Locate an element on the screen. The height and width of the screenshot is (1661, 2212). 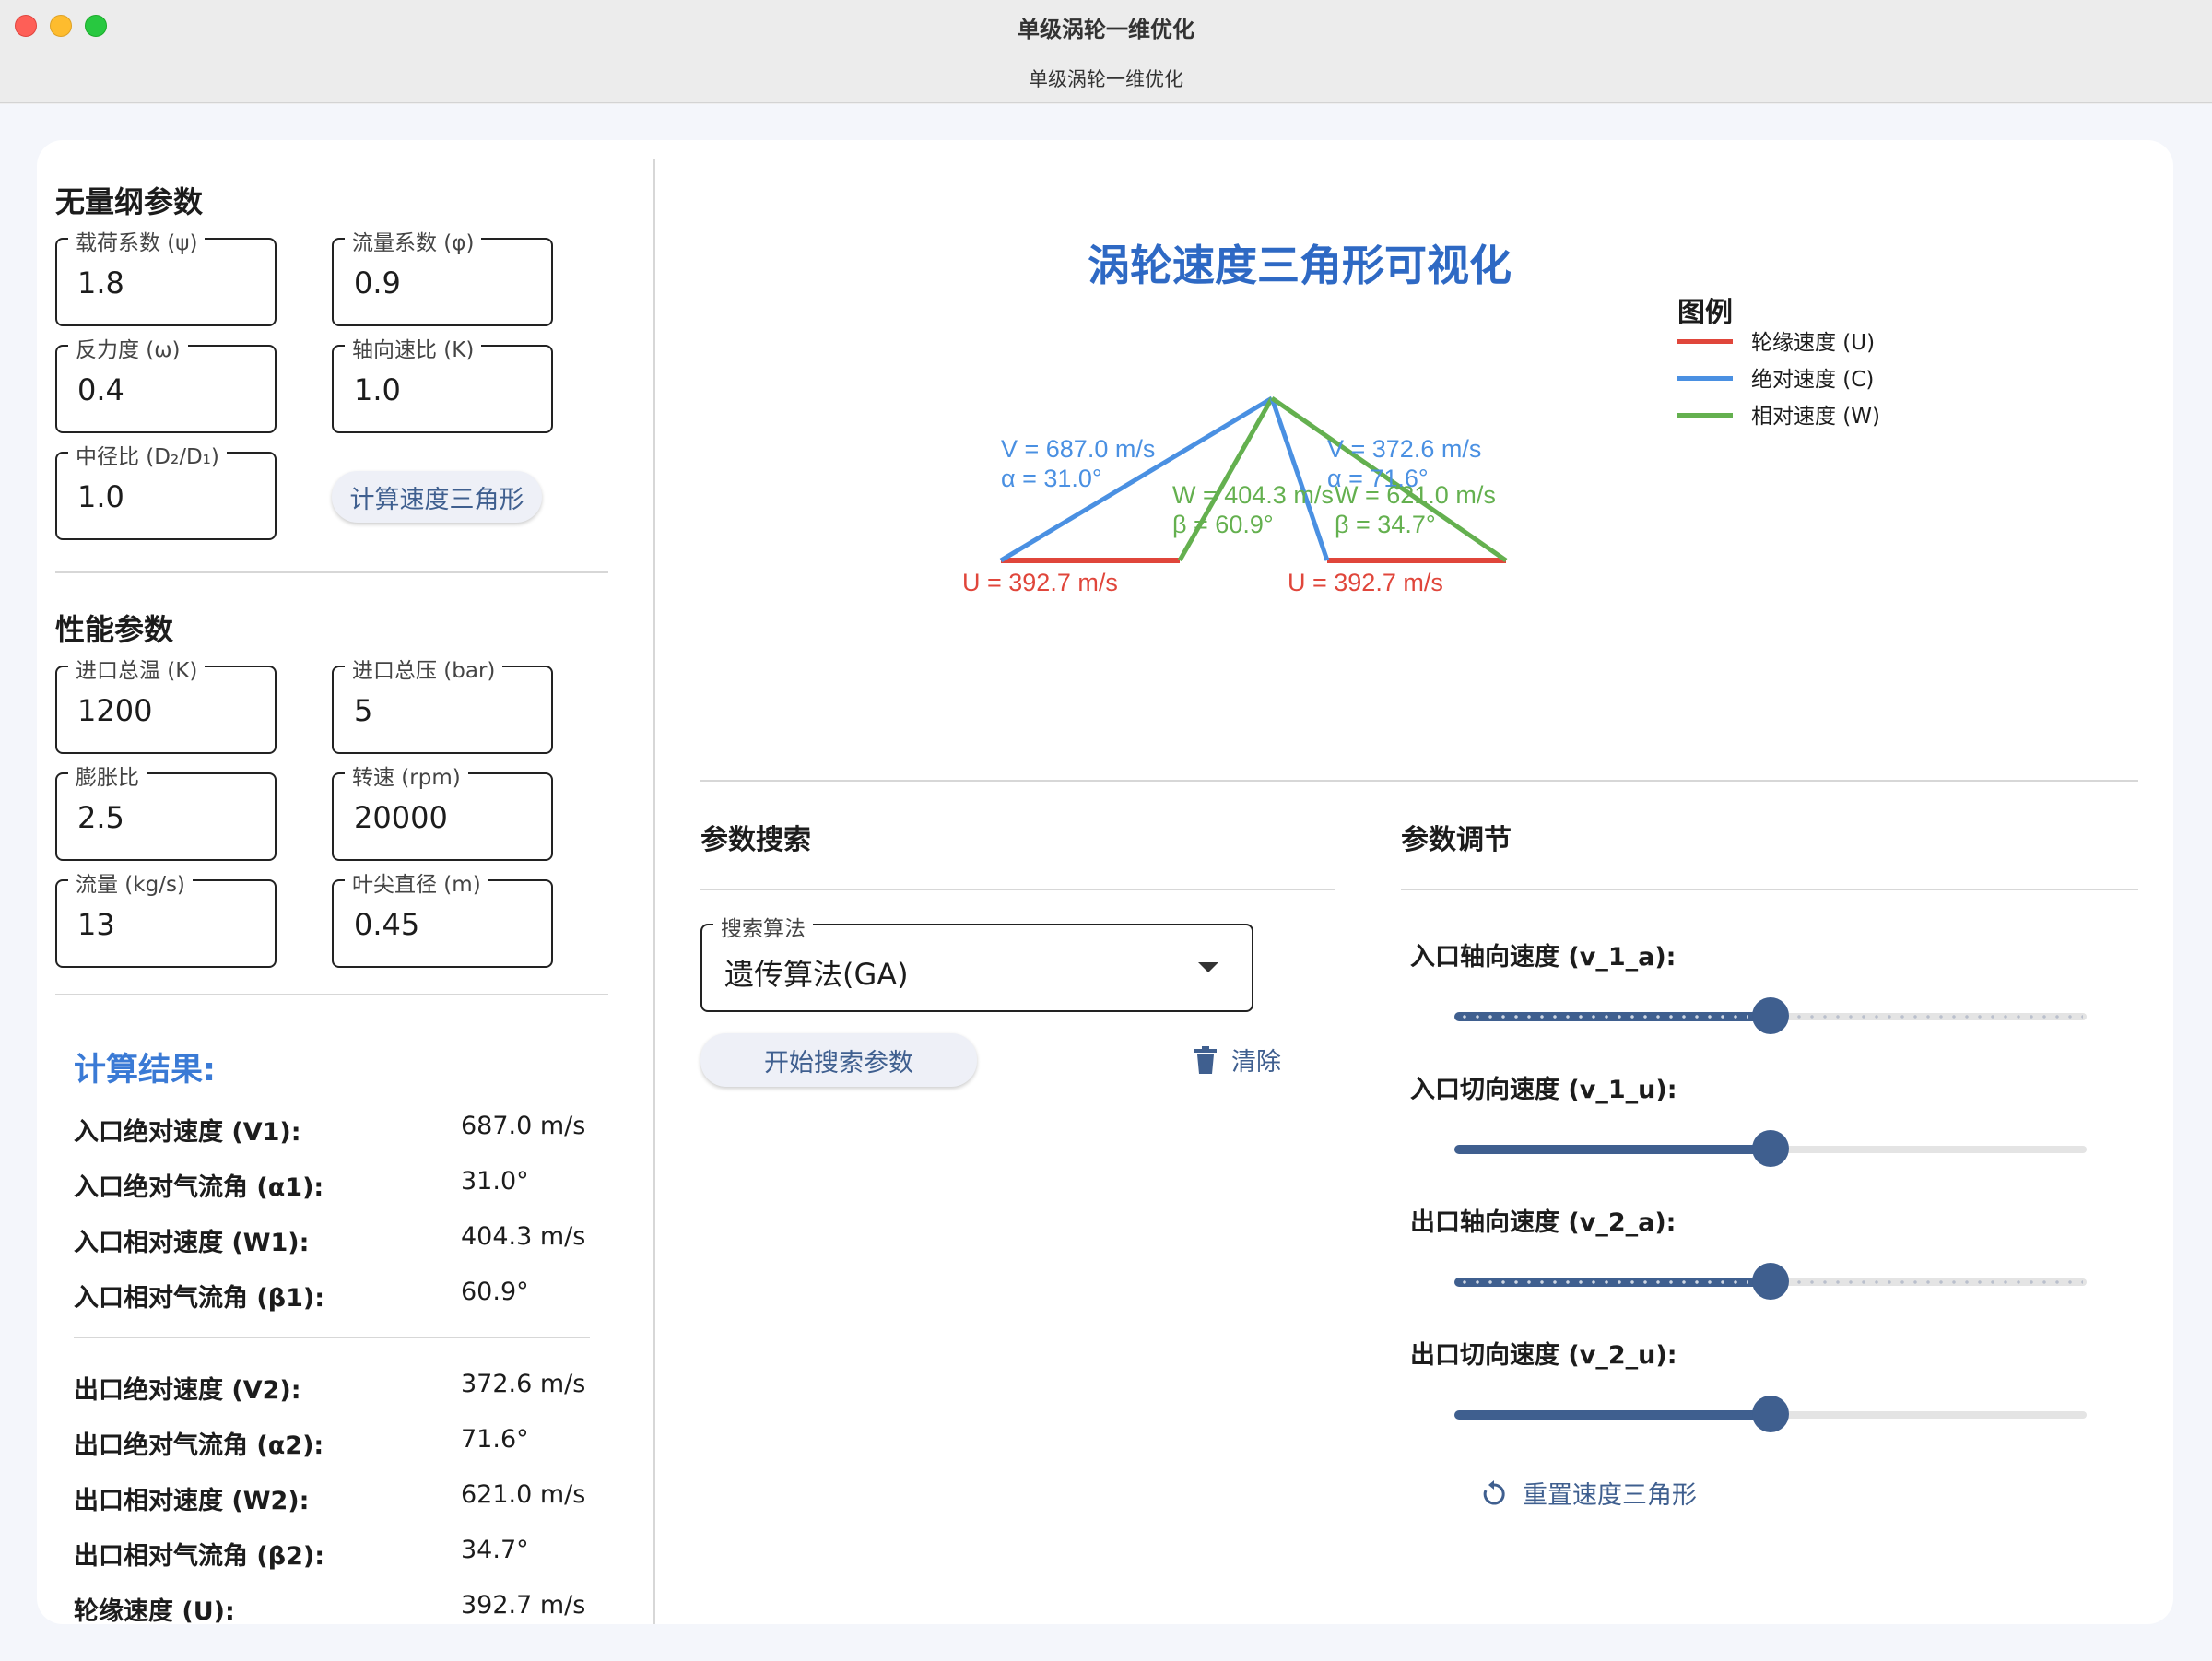
start-search-button: 开始搜索参数 is located at coordinates (838, 1060).